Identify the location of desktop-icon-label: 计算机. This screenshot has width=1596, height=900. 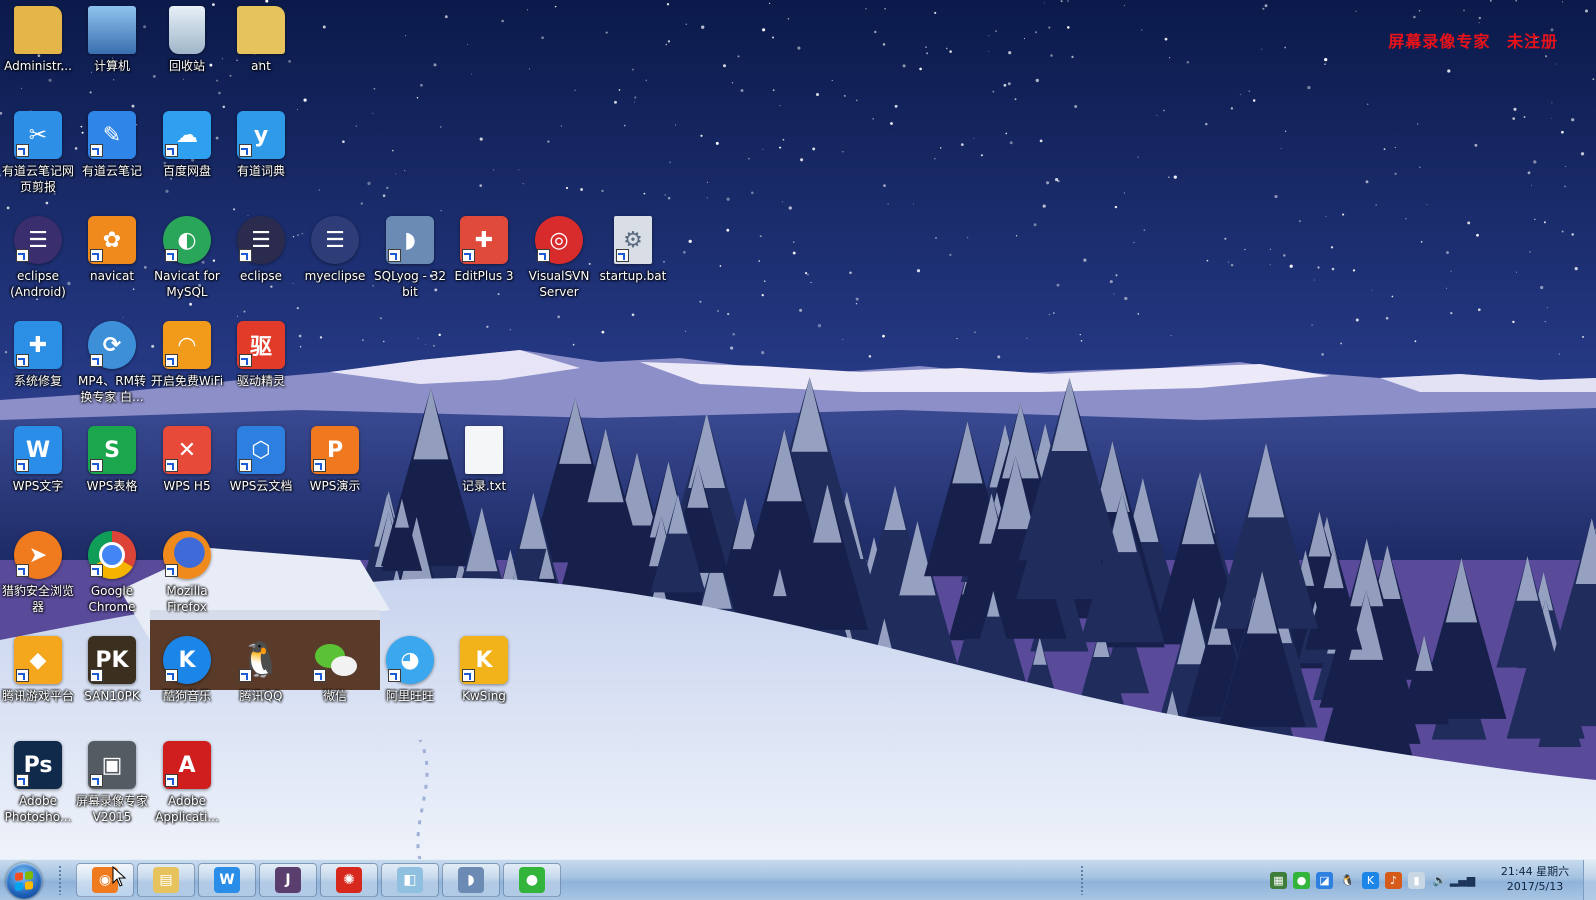
(111, 66).